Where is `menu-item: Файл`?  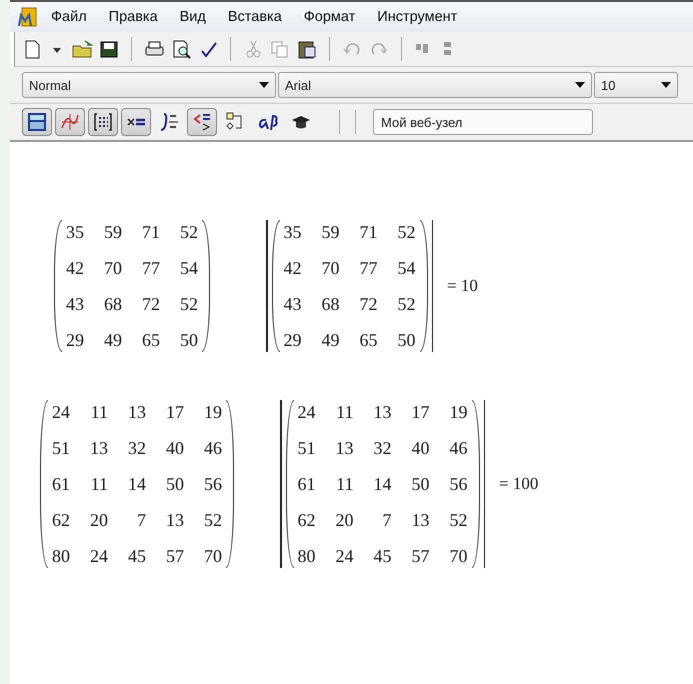 menu-item: Файл is located at coordinates (69, 17).